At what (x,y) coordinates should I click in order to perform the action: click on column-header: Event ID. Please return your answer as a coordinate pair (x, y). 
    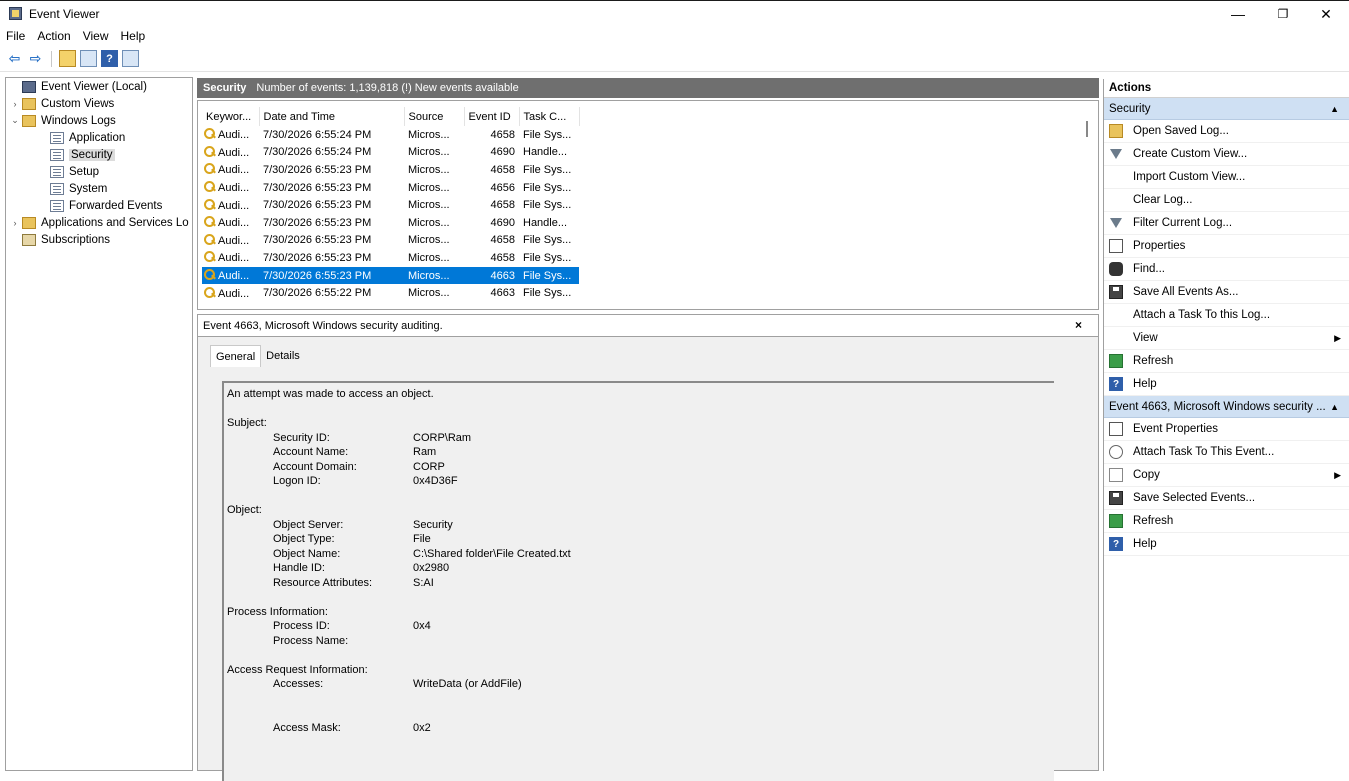
    Looking at the image, I should click on (492, 116).